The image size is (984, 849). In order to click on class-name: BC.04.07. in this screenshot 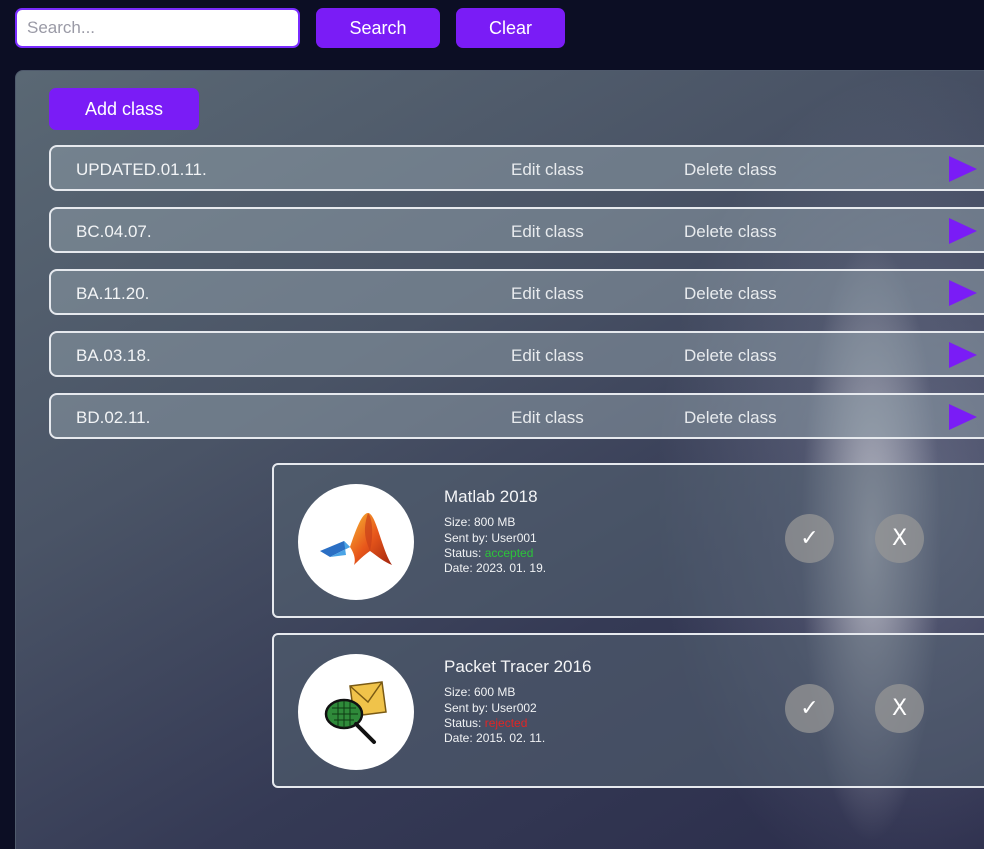, I will do `click(114, 231)`.